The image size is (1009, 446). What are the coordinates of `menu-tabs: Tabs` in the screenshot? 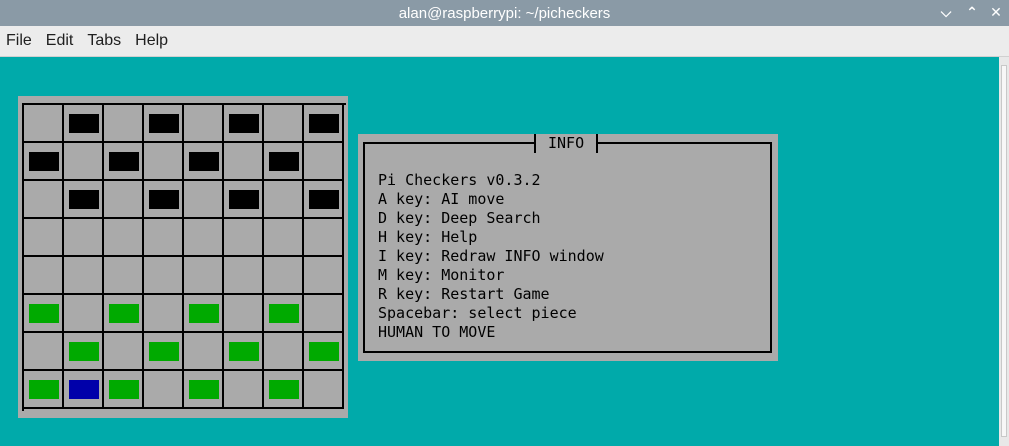 It's located at (105, 41).